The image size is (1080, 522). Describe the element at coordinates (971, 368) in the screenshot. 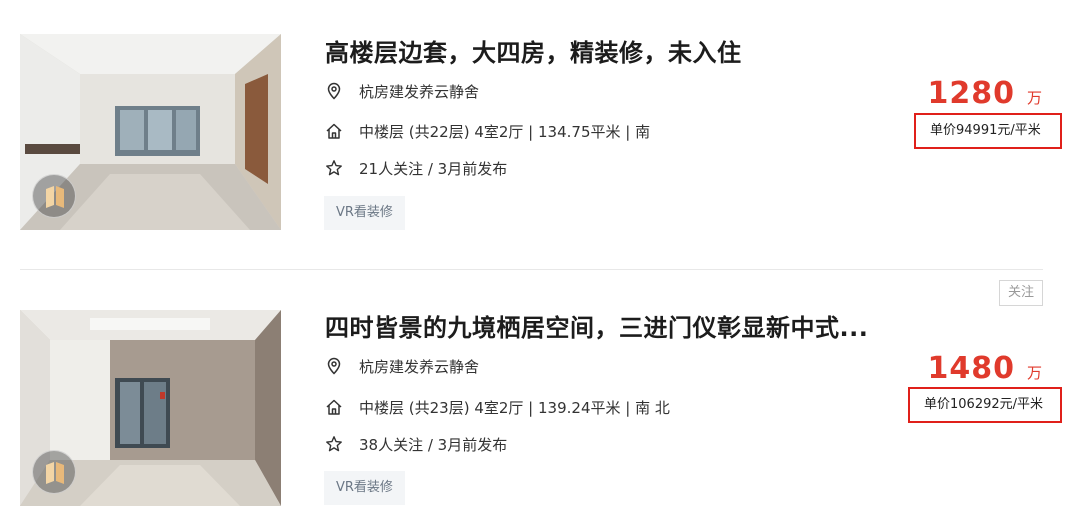

I see `total-price-value: 1480` at that location.